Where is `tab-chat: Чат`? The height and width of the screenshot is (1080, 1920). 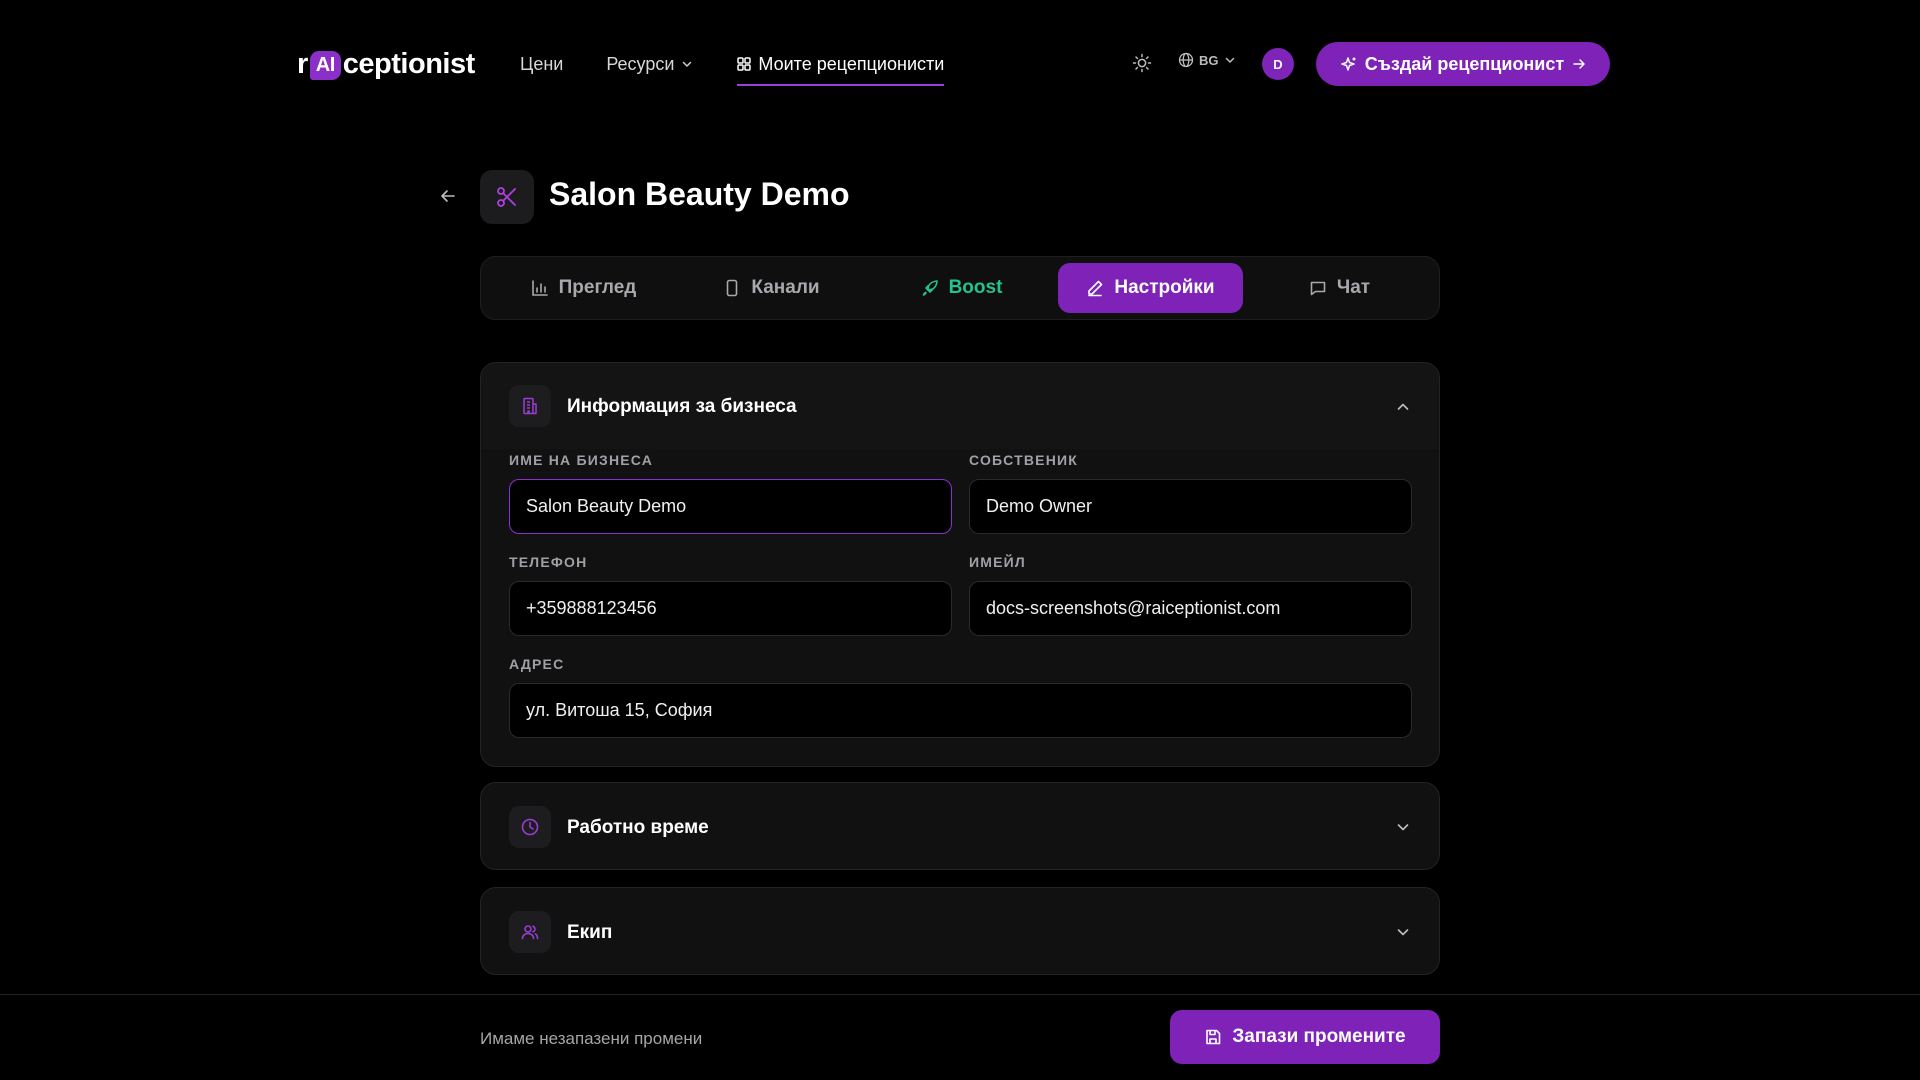 tab-chat: Чат is located at coordinates (1339, 288).